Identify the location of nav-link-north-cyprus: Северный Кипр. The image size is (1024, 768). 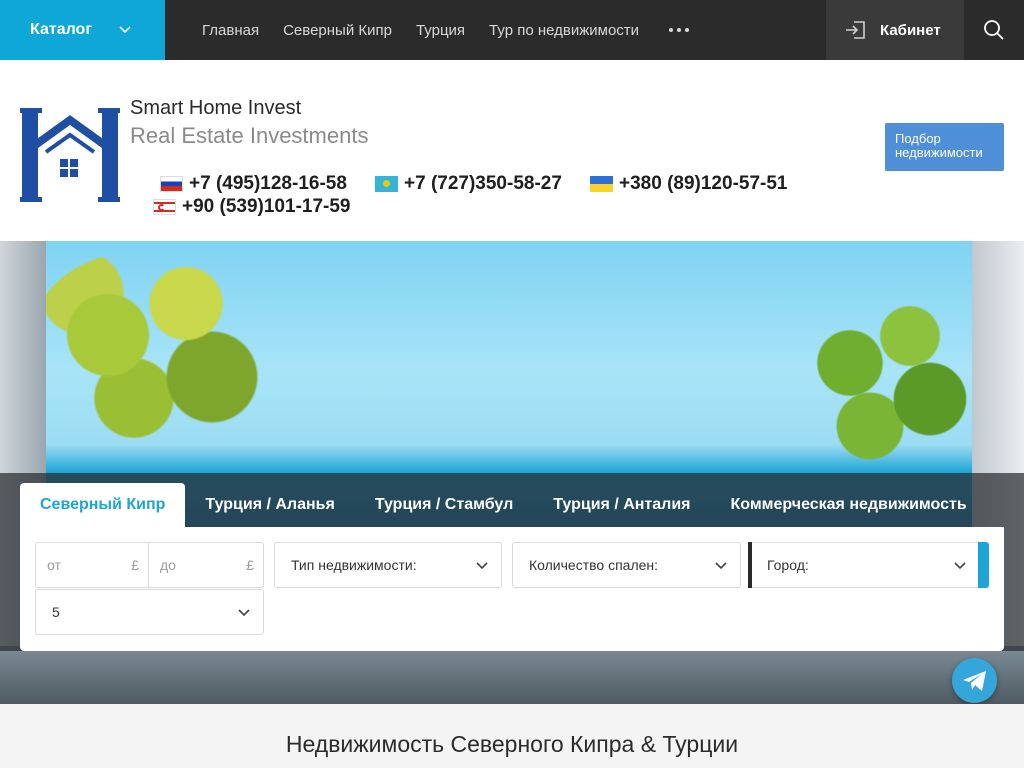
(337, 30).